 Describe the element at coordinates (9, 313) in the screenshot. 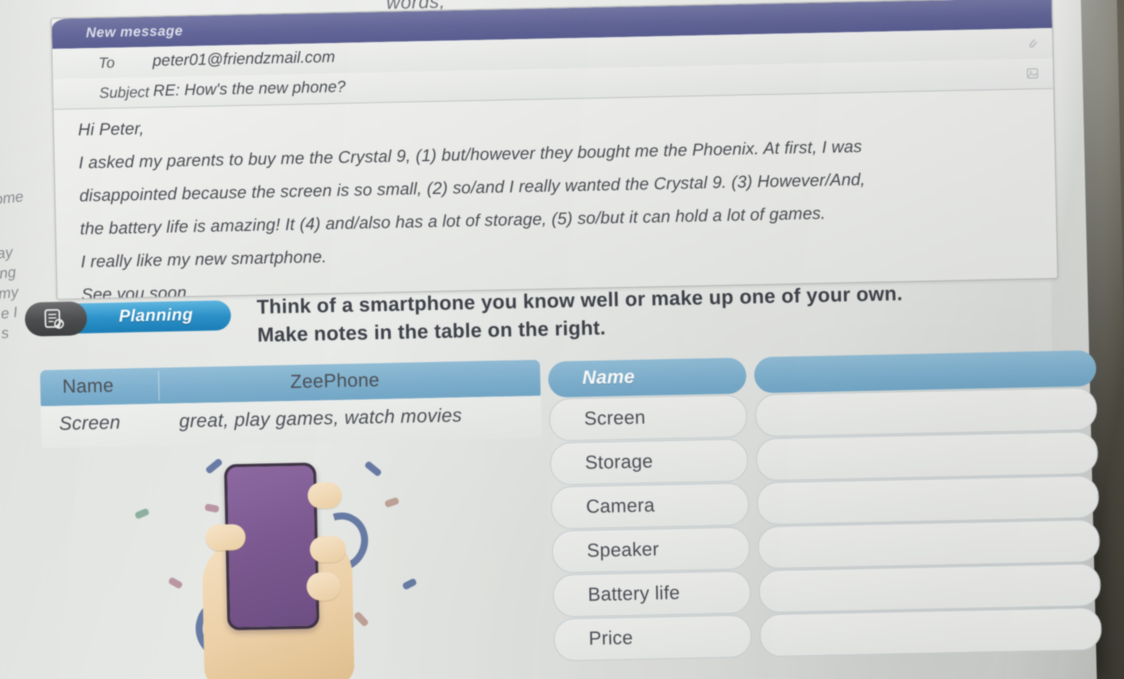

I see `gutter-fragment: e I` at that location.